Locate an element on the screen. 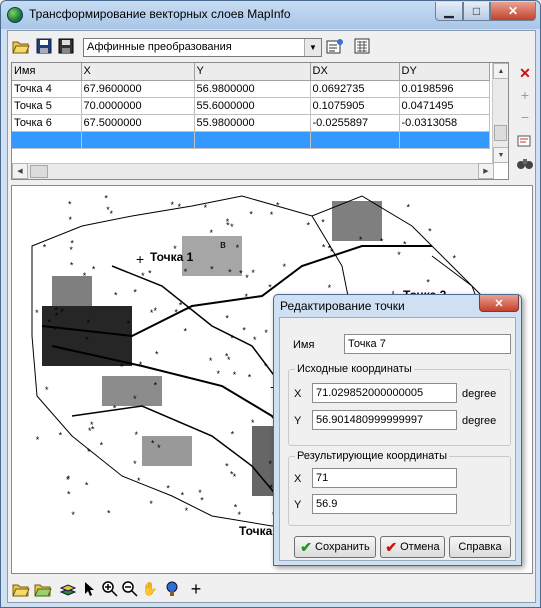 The height and width of the screenshot is (608, 541). cell-dx: 0.0692735 is located at coordinates (355, 89).